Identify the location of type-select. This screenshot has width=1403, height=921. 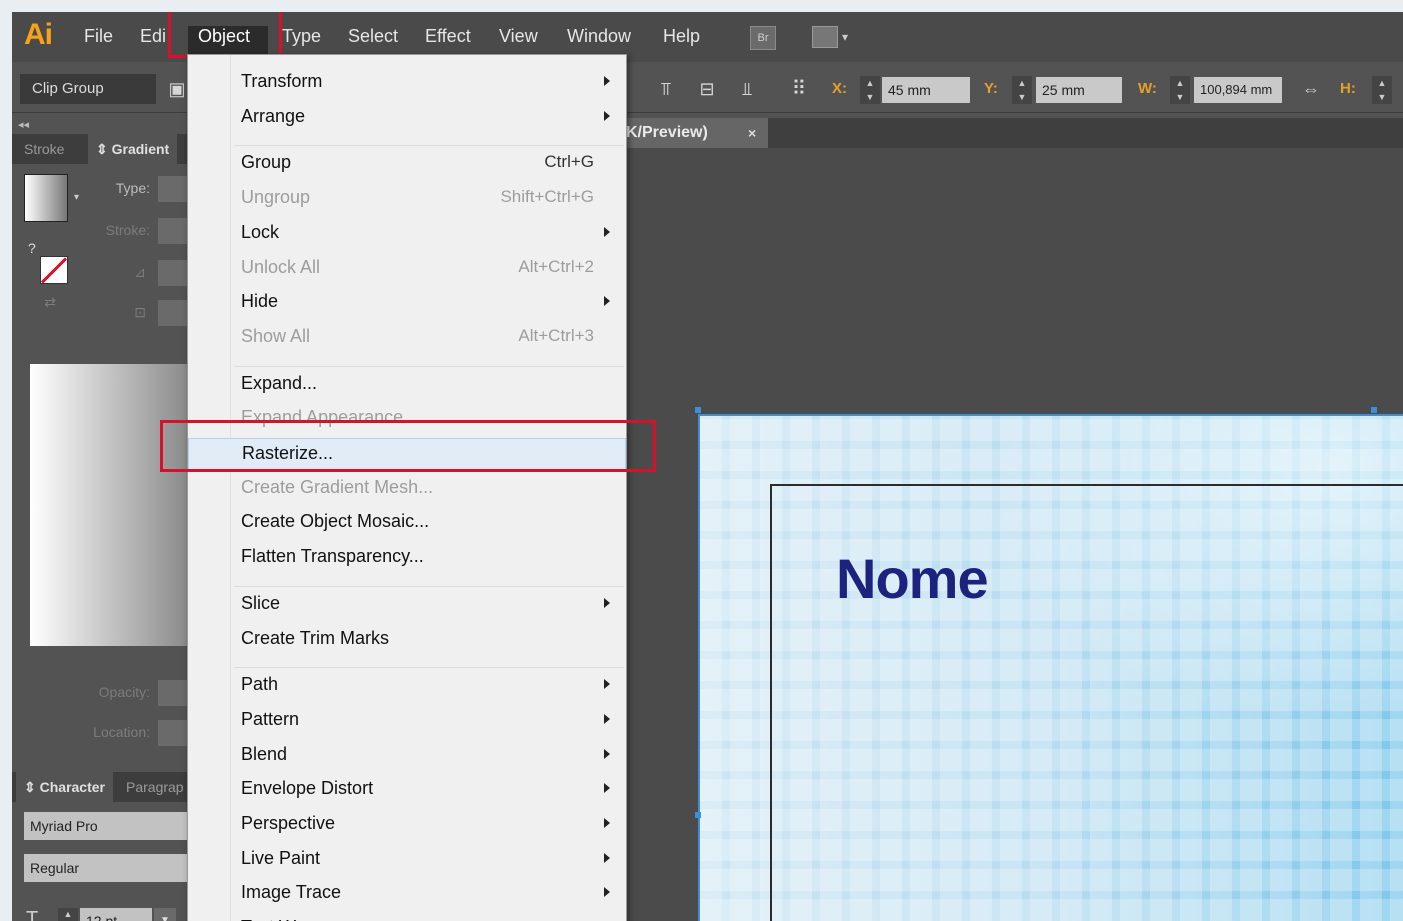
(173, 189).